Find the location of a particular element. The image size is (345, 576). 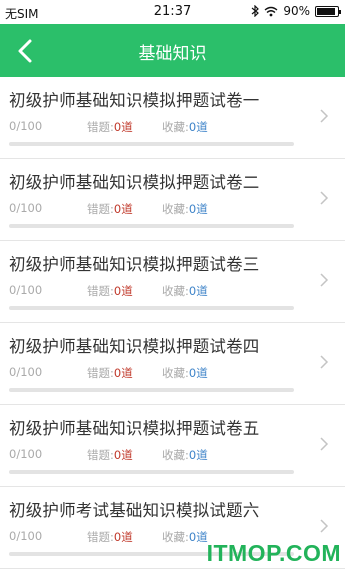

exam-item: 初级护师基础知识模拟押题试卷五 0/100 错题:0道 收藏:0道 is located at coordinates (172, 446).